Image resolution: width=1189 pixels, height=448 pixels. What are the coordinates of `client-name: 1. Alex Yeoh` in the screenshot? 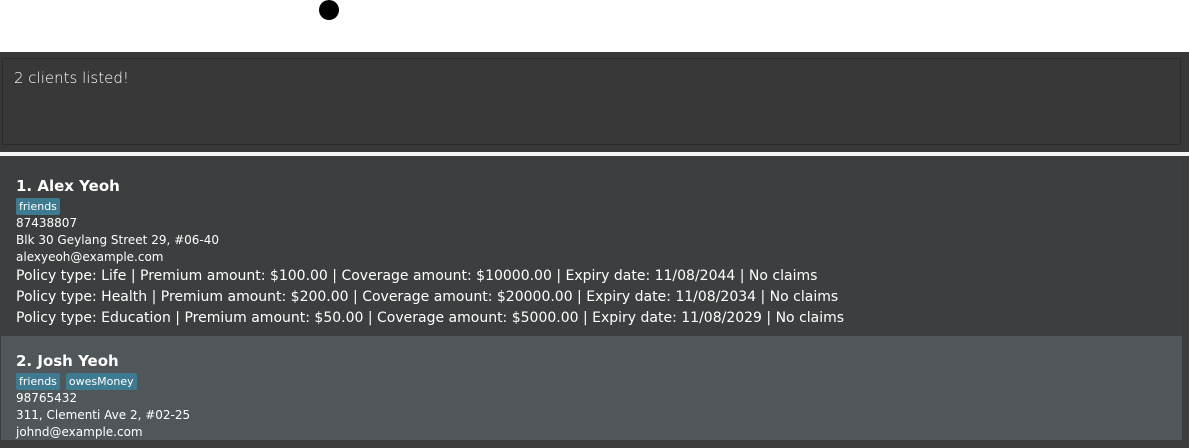 It's located at (68, 186).